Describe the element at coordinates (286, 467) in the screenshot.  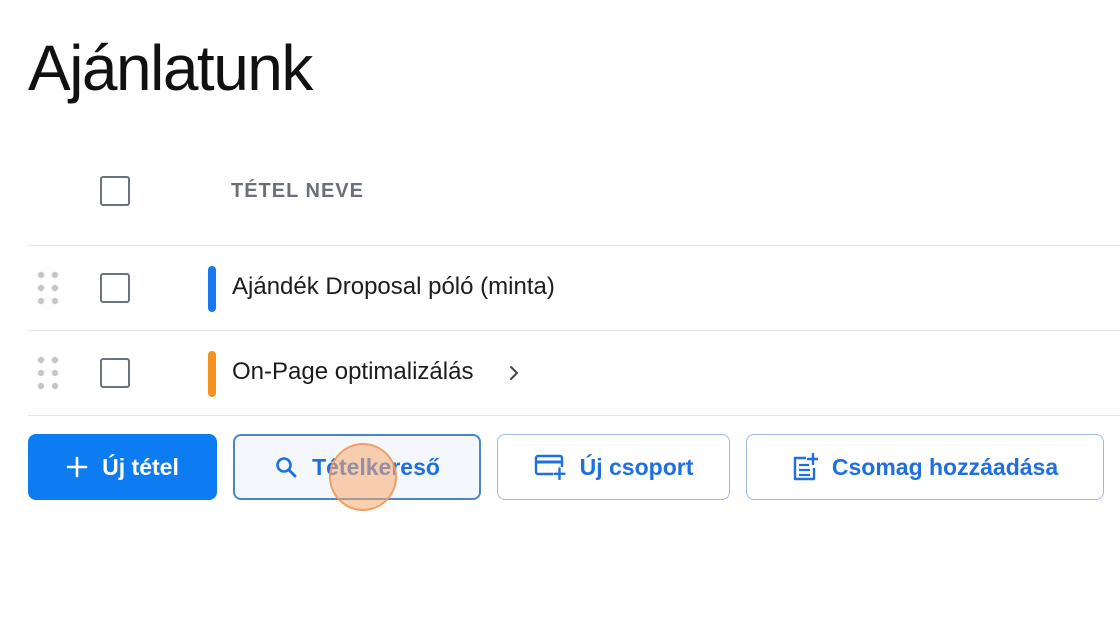
I see `search-icon` at that location.